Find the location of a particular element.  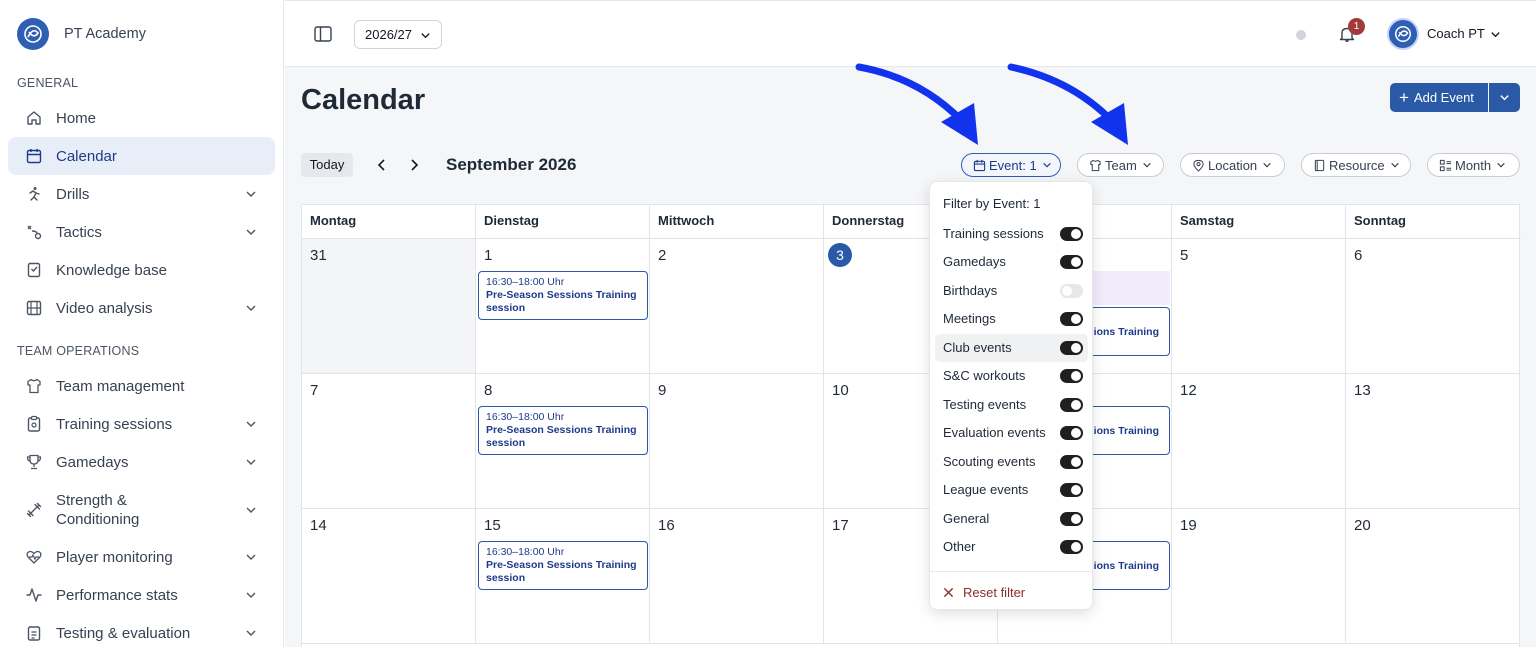

avatar is located at coordinates (1403, 34).